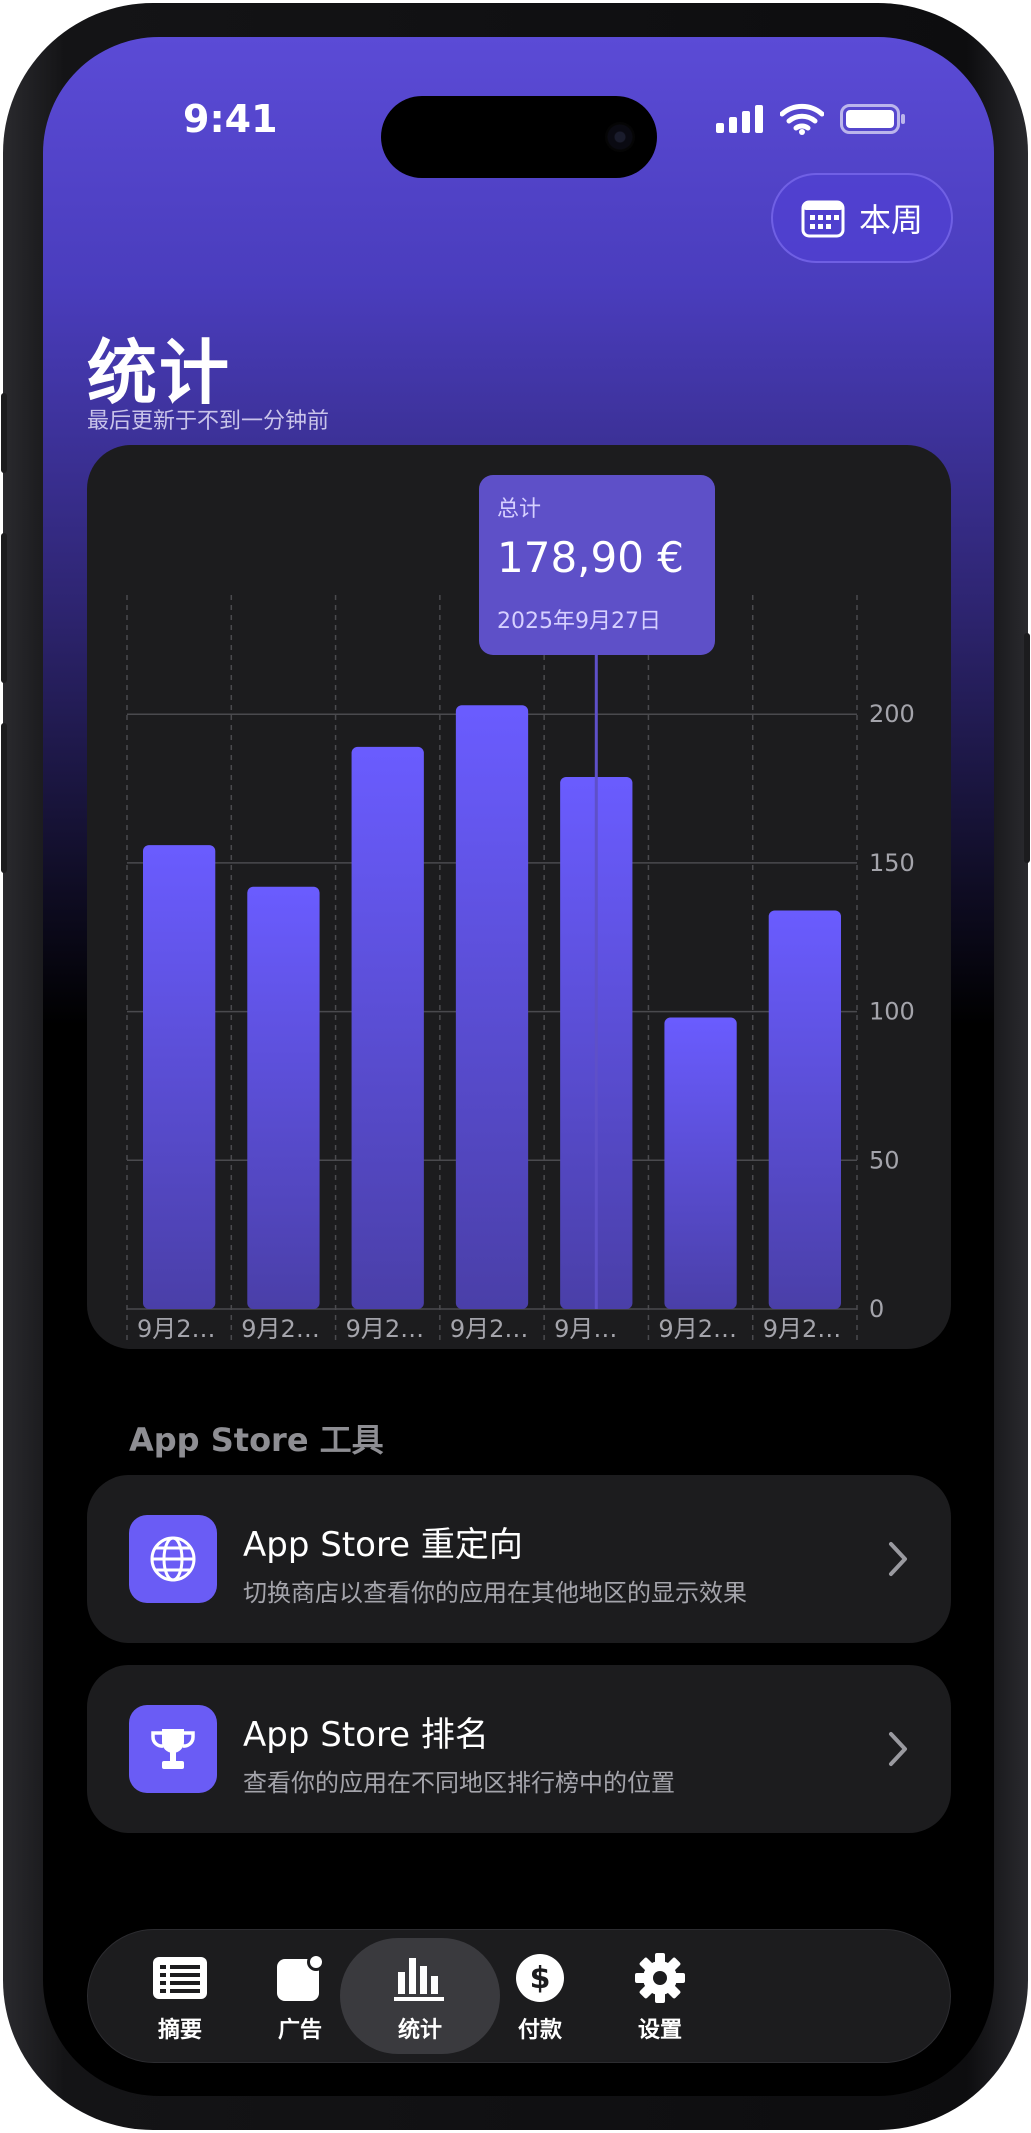 The image size is (1031, 2133). What do you see at coordinates (1027, 748) in the screenshot?
I see `power-button` at bounding box center [1027, 748].